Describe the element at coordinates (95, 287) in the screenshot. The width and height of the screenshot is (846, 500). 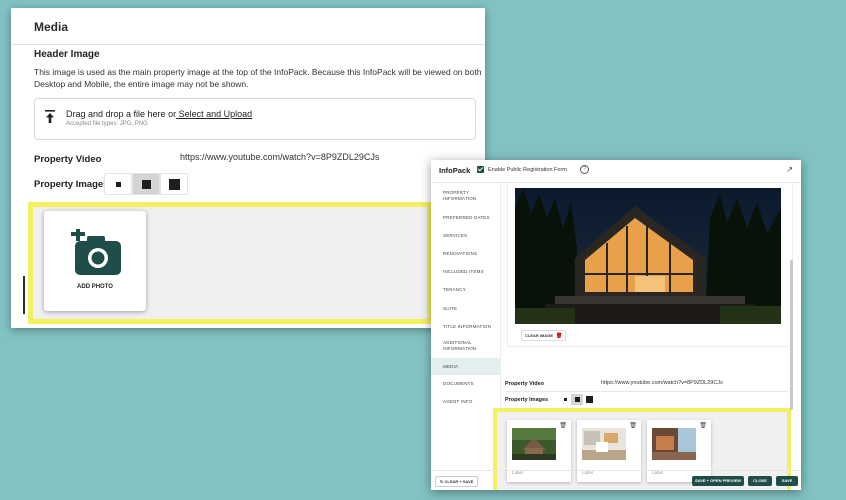
I see `add-photo-label: ADD PHOTO` at that location.